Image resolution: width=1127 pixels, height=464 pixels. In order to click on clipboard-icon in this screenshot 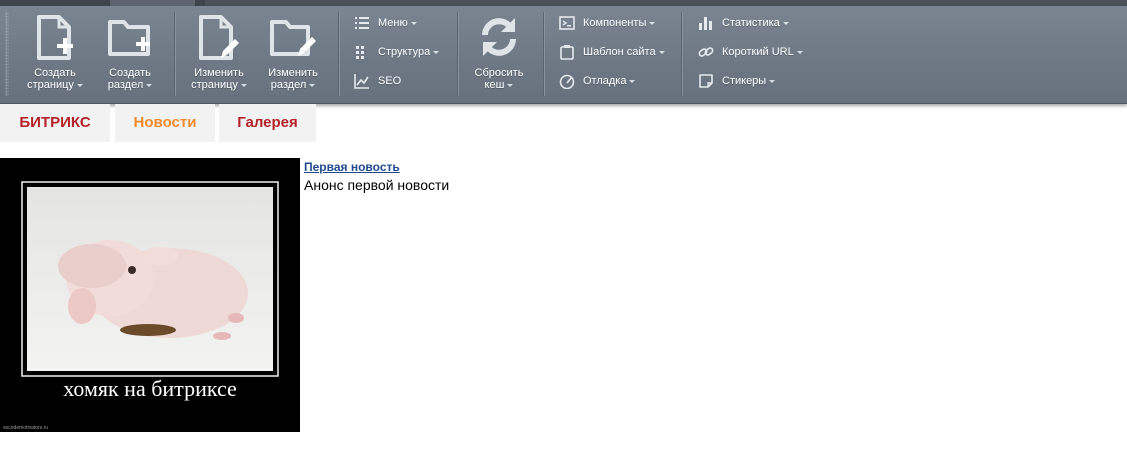, I will do `click(567, 52)`.